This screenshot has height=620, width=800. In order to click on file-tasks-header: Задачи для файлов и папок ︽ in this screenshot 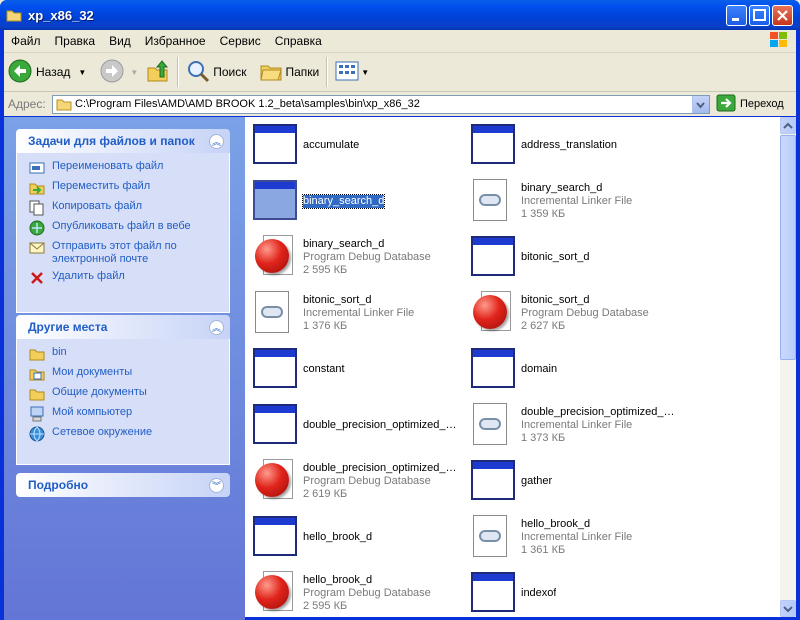, I will do `click(123, 141)`.